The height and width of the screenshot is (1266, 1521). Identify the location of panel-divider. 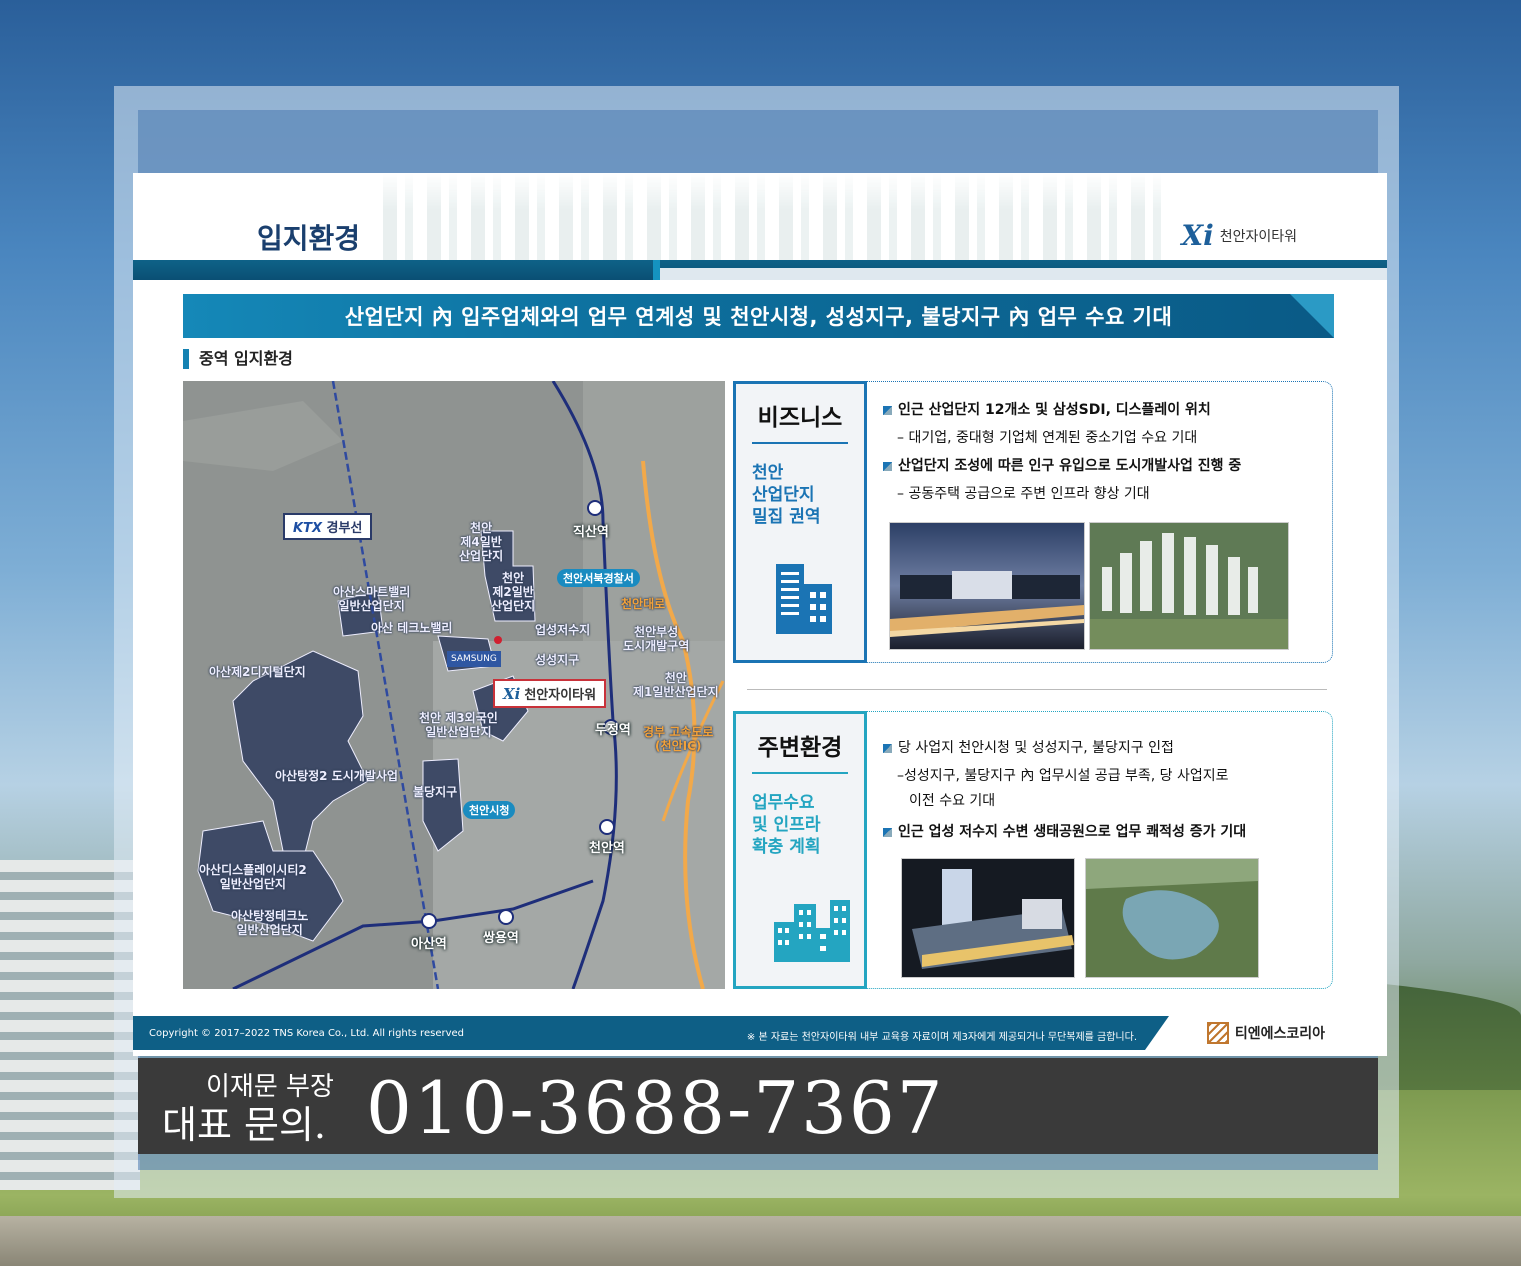
(1037, 689).